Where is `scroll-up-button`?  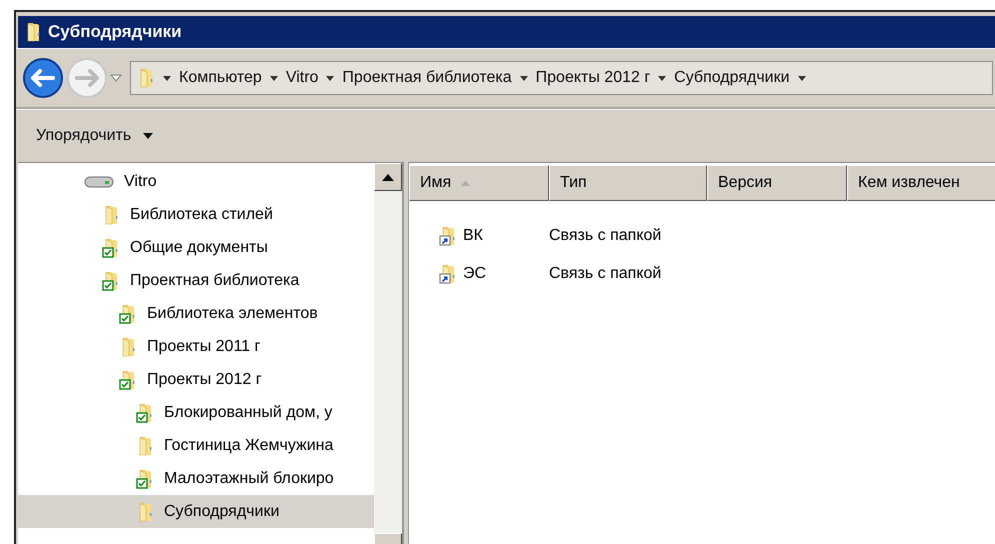 scroll-up-button is located at coordinates (388, 177).